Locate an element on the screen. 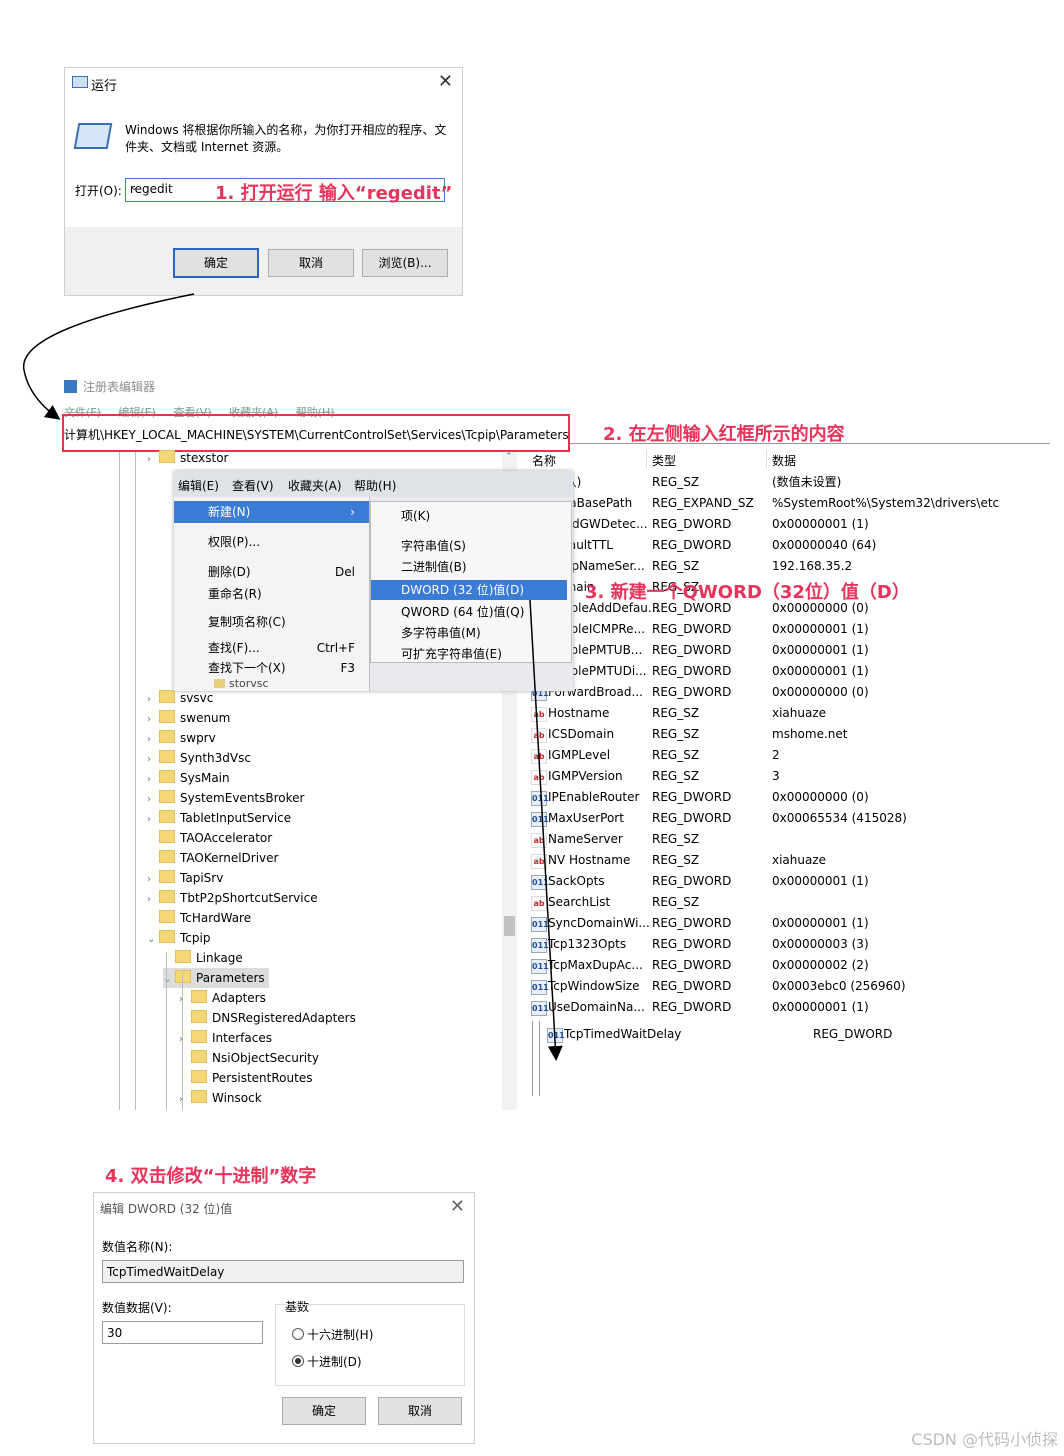 The width and height of the screenshot is (1064, 1456). close-icon: ✕ is located at coordinates (457, 1206).